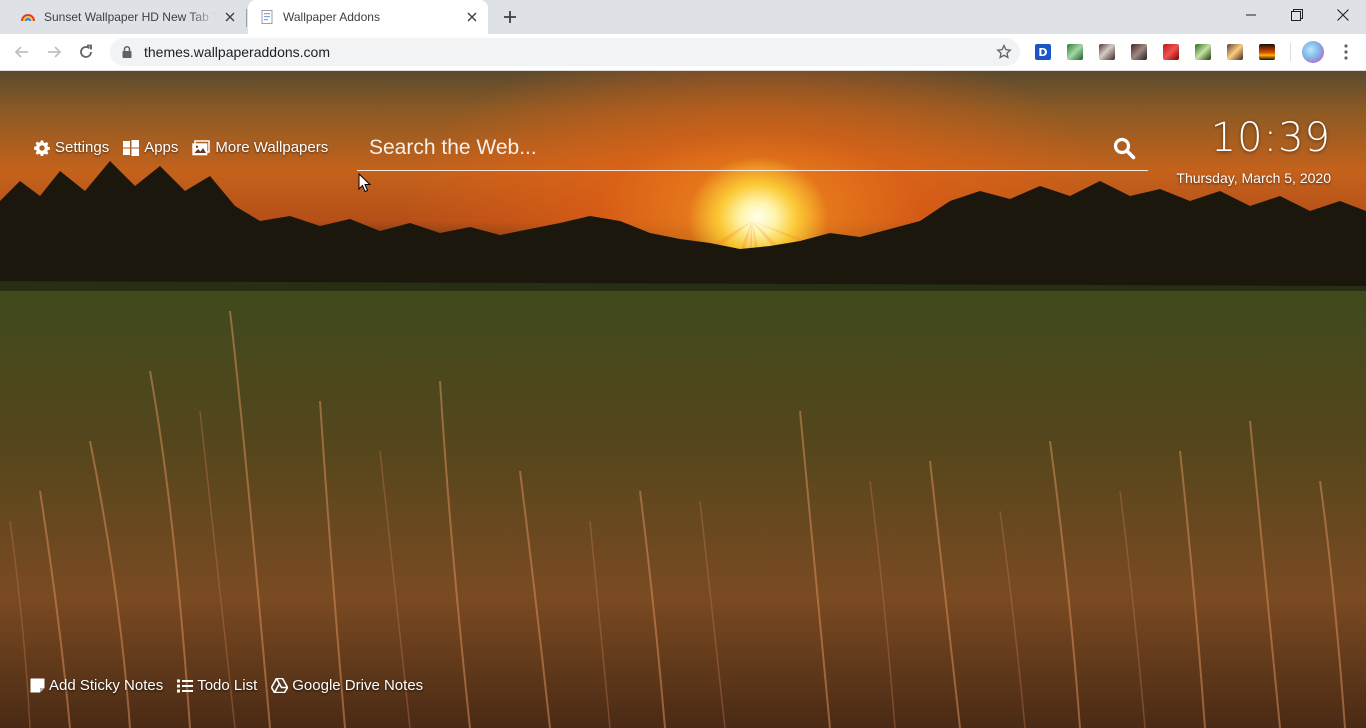  What do you see at coordinates (201, 147) in the screenshot?
I see `images-icon` at bounding box center [201, 147].